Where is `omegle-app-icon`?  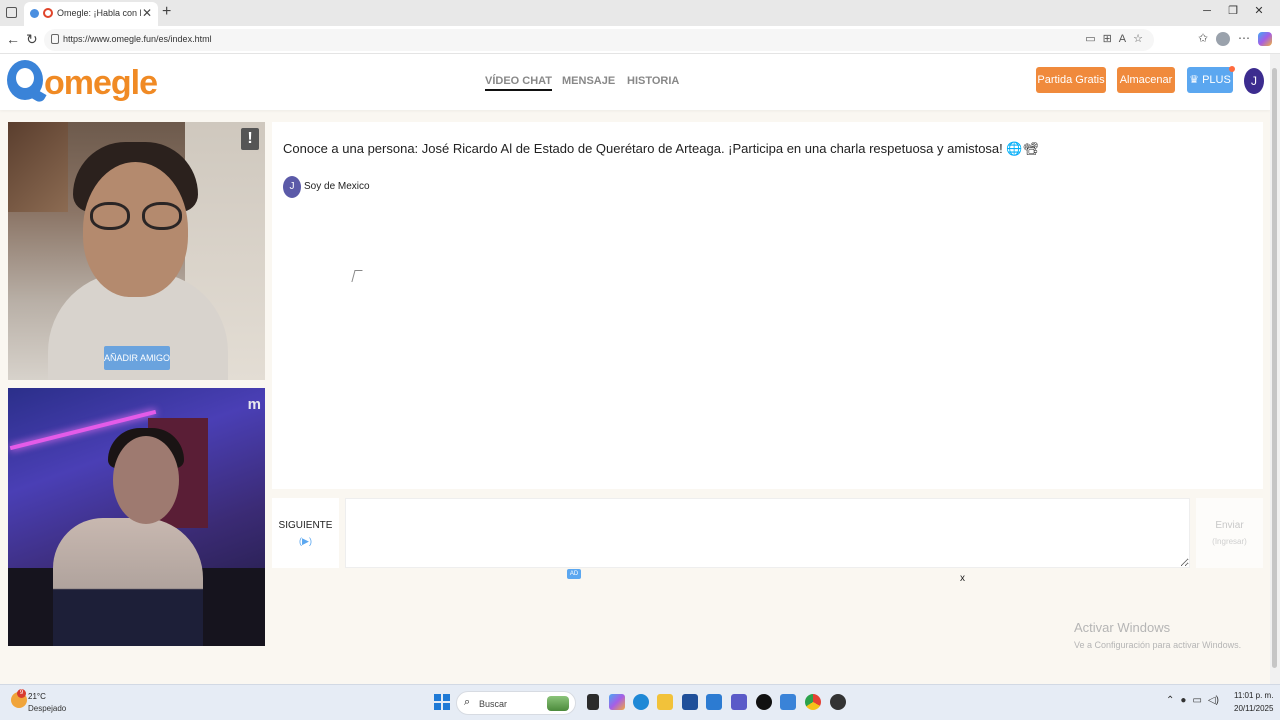
omegle-app-icon is located at coordinates (788, 702).